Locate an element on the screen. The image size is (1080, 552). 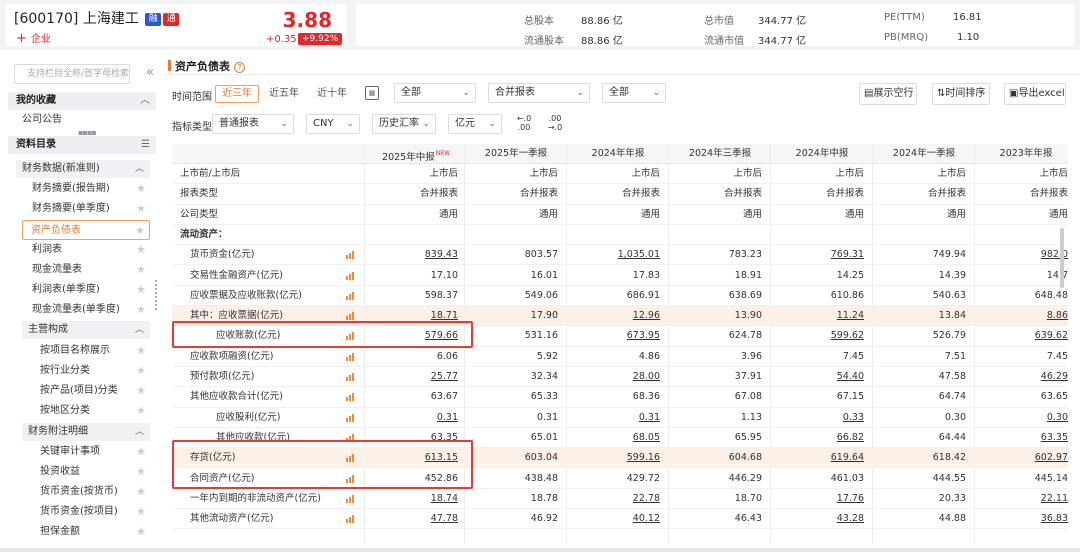
table-cell: 639.62 is located at coordinates (1023, 336).